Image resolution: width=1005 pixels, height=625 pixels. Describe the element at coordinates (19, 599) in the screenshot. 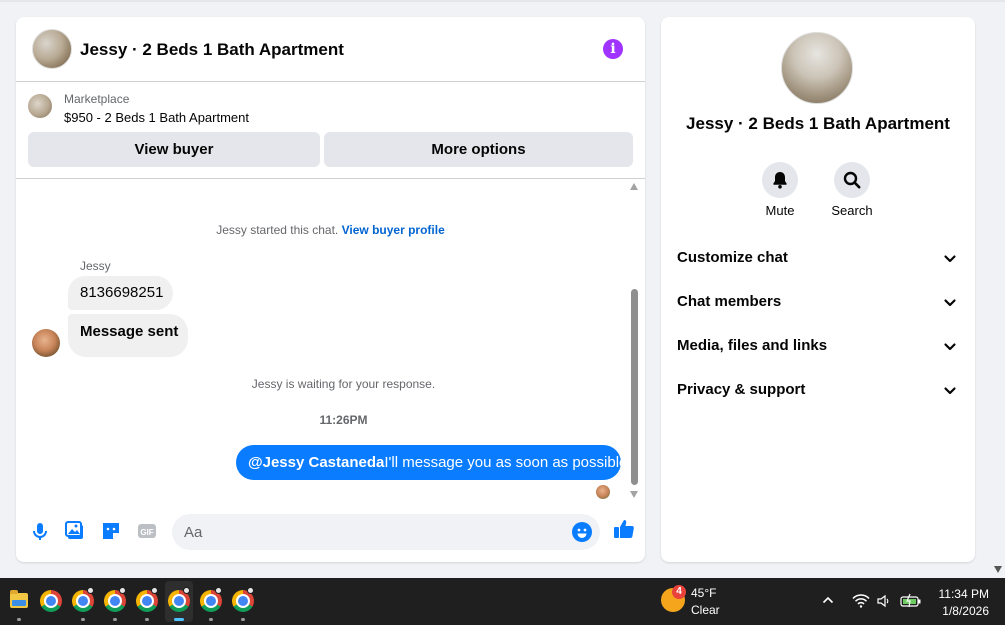

I see `file-explorer-icon` at that location.